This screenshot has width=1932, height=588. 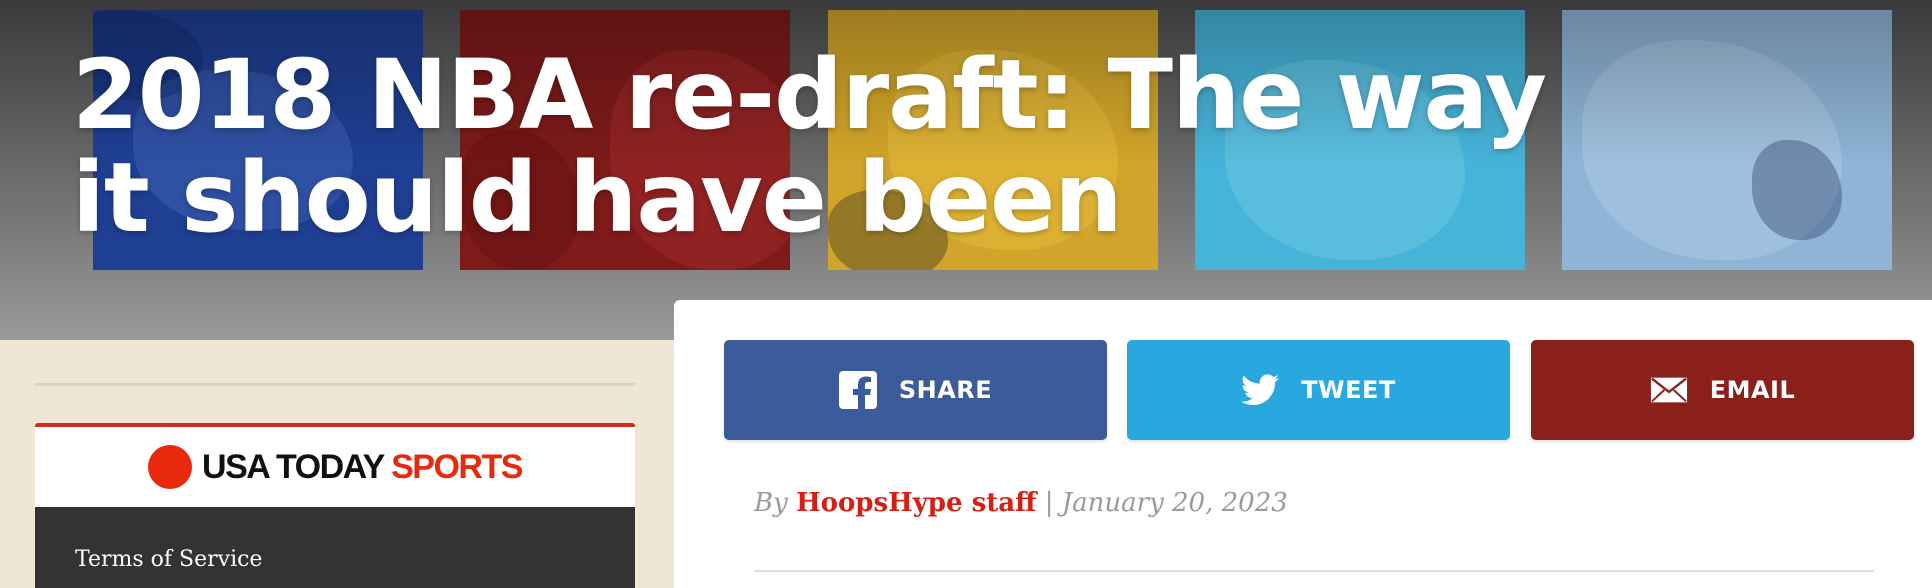 What do you see at coordinates (1669, 390) in the screenshot?
I see `envelope-icon` at bounding box center [1669, 390].